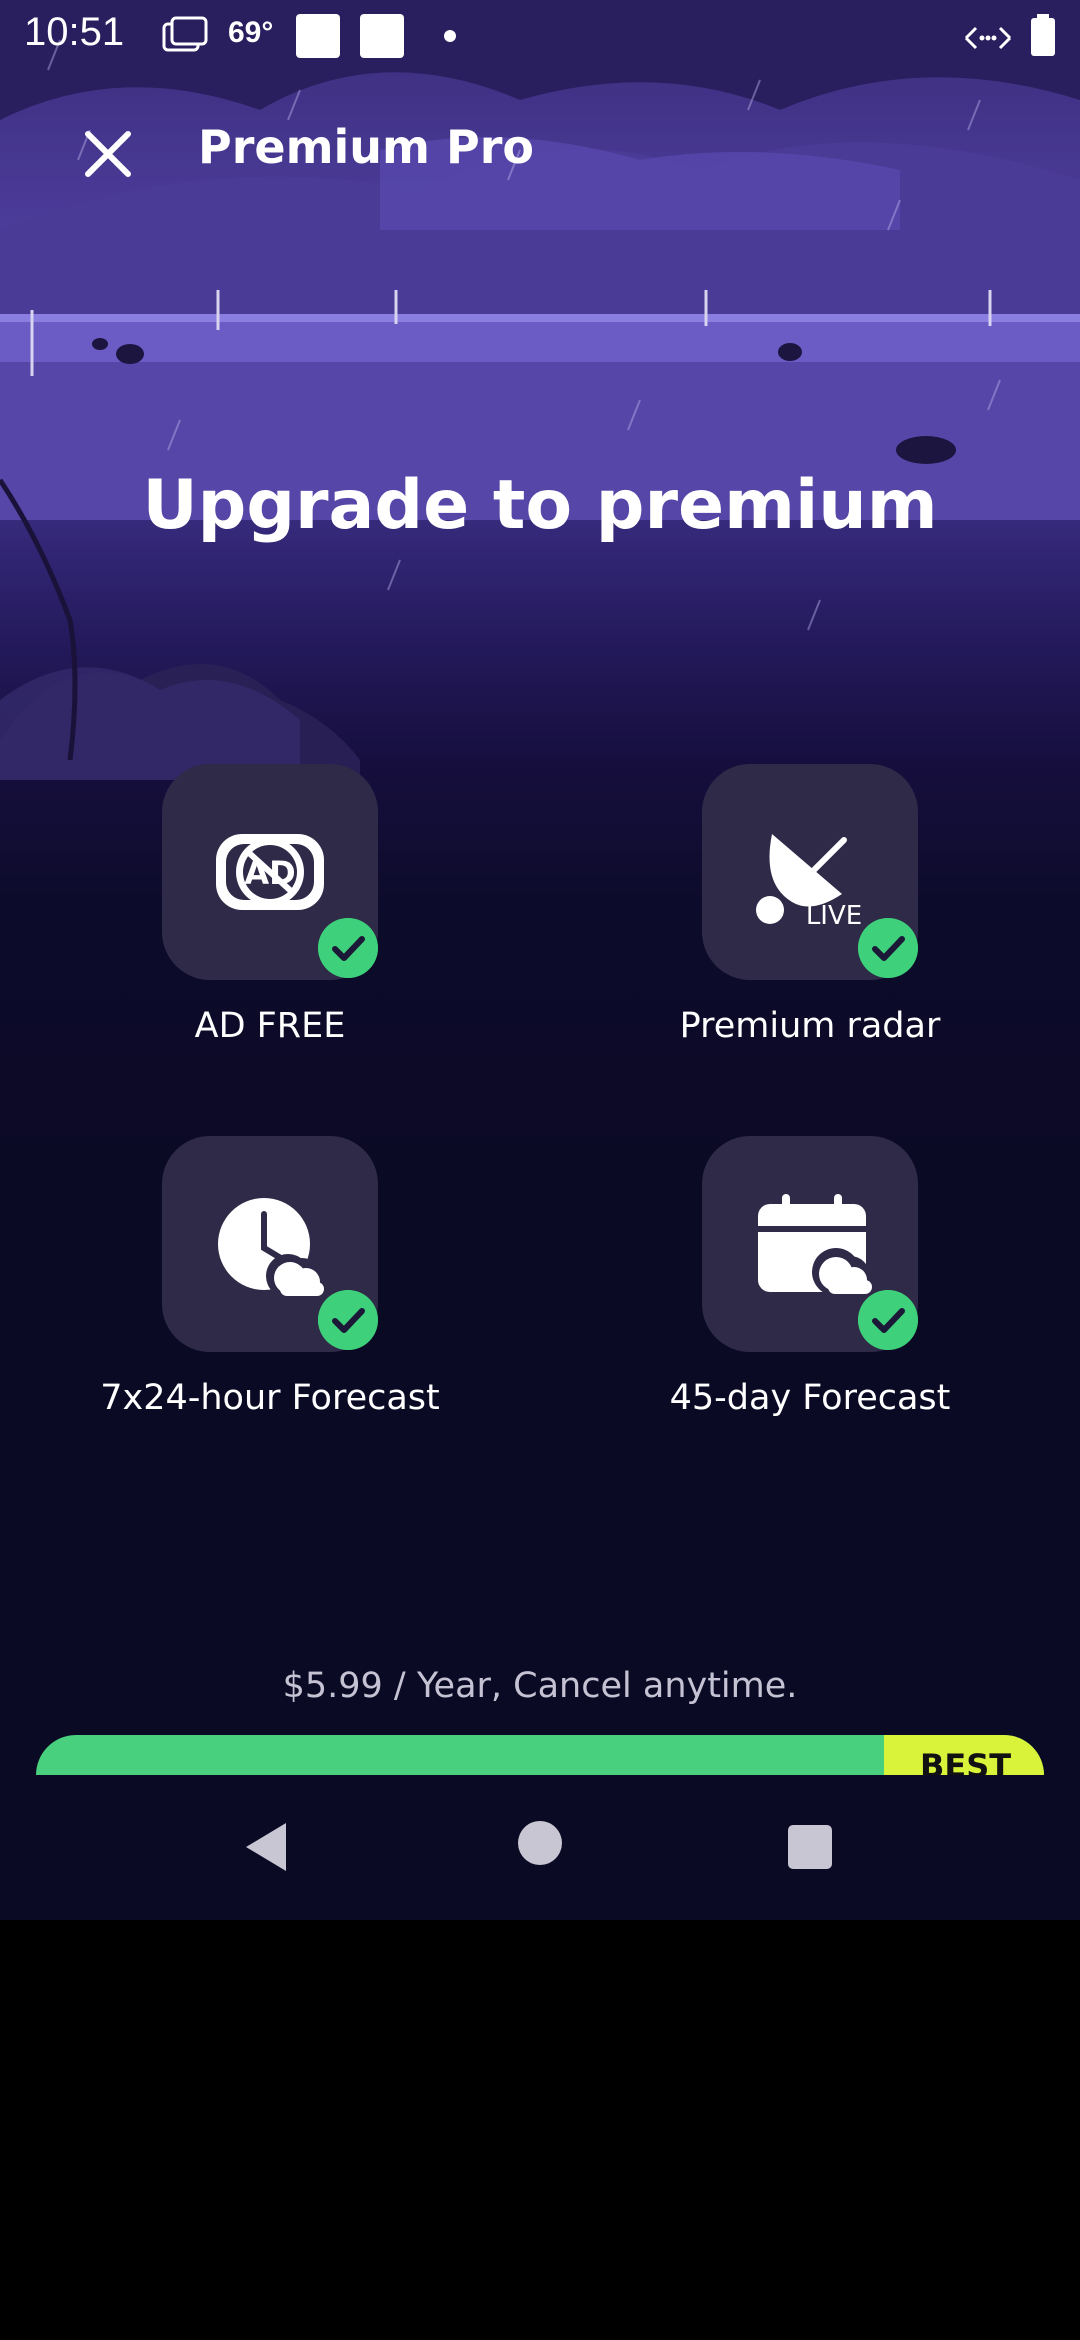 Image resolution: width=1080 pixels, height=2340 pixels. I want to click on feature-label: Premium radar, so click(810, 1026).